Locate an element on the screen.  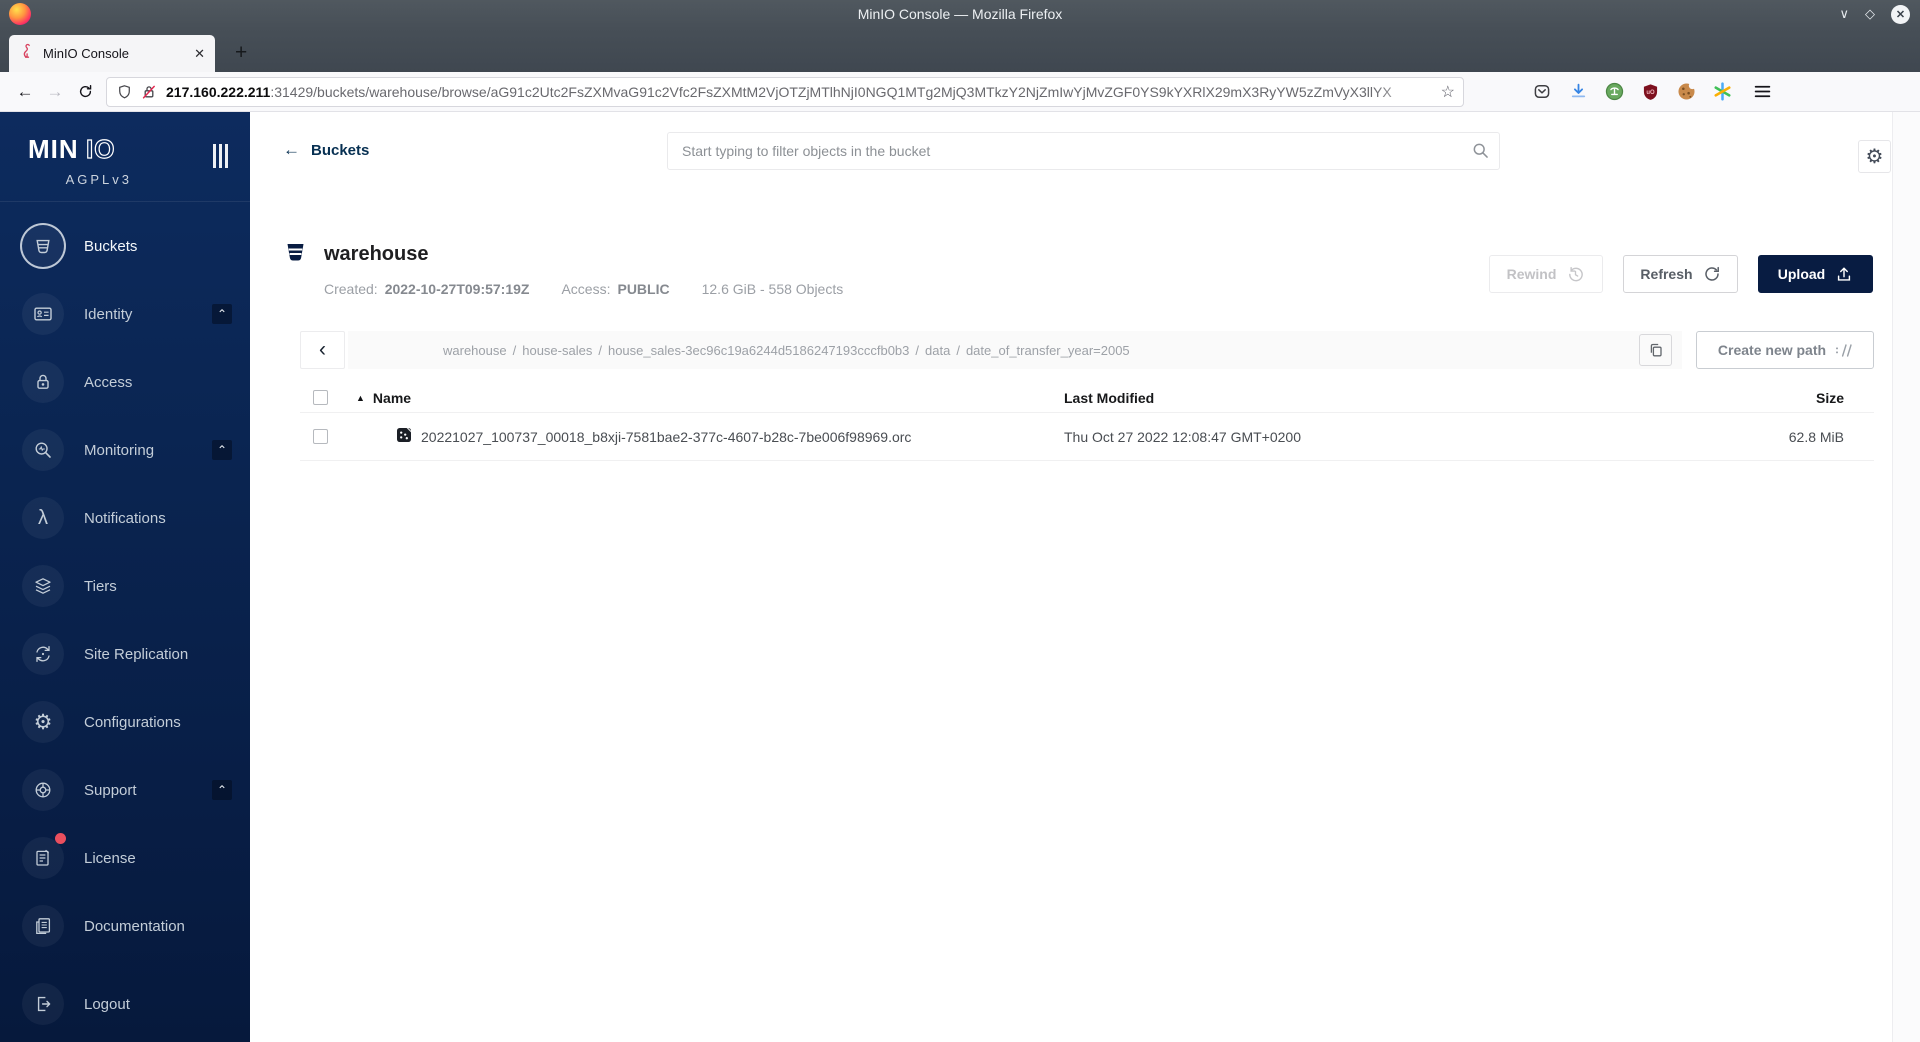
url-host: 217.160.222.211 is located at coordinates (218, 91).